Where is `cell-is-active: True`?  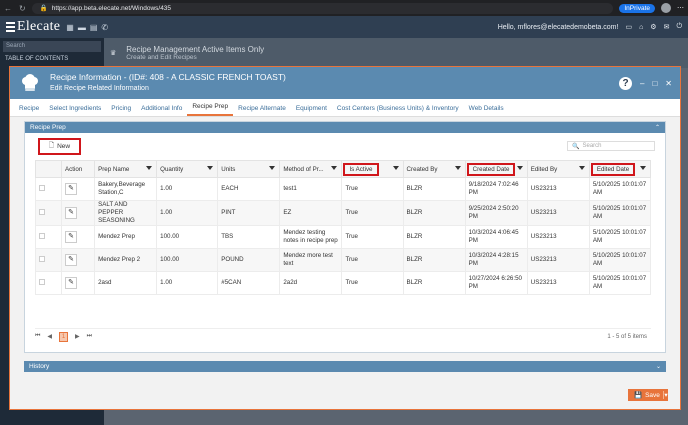
cell-is-active: True is located at coordinates (372, 189).